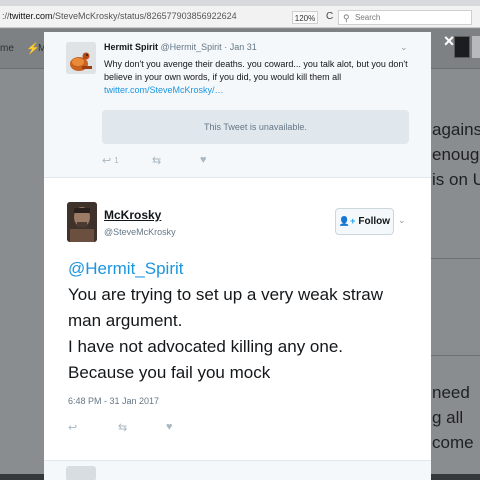 This screenshot has height=480, width=480. What do you see at coordinates (374, 221) in the screenshot?
I see `follow-label: Follow` at bounding box center [374, 221].